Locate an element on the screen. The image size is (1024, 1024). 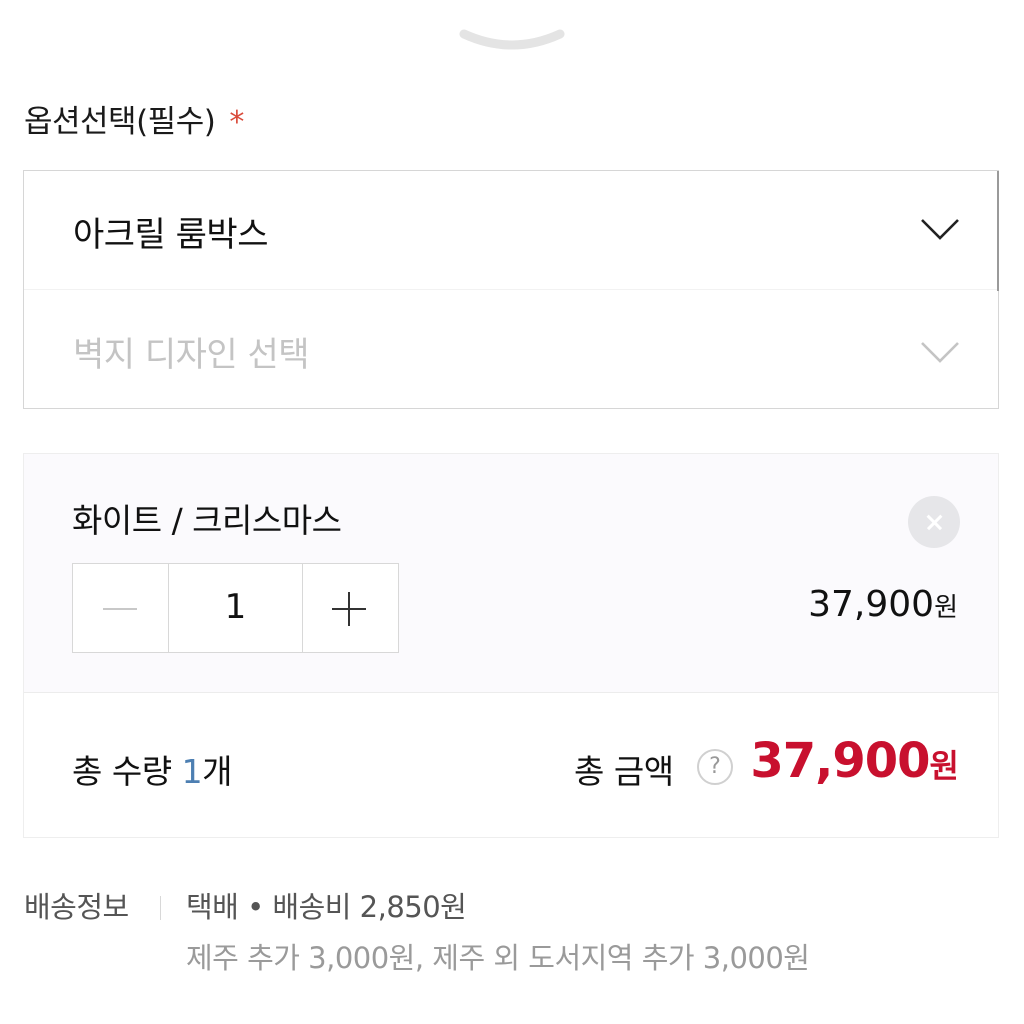
secondary-option-placeholder: 벽지 디자인 선택 is located at coordinates (191, 355).